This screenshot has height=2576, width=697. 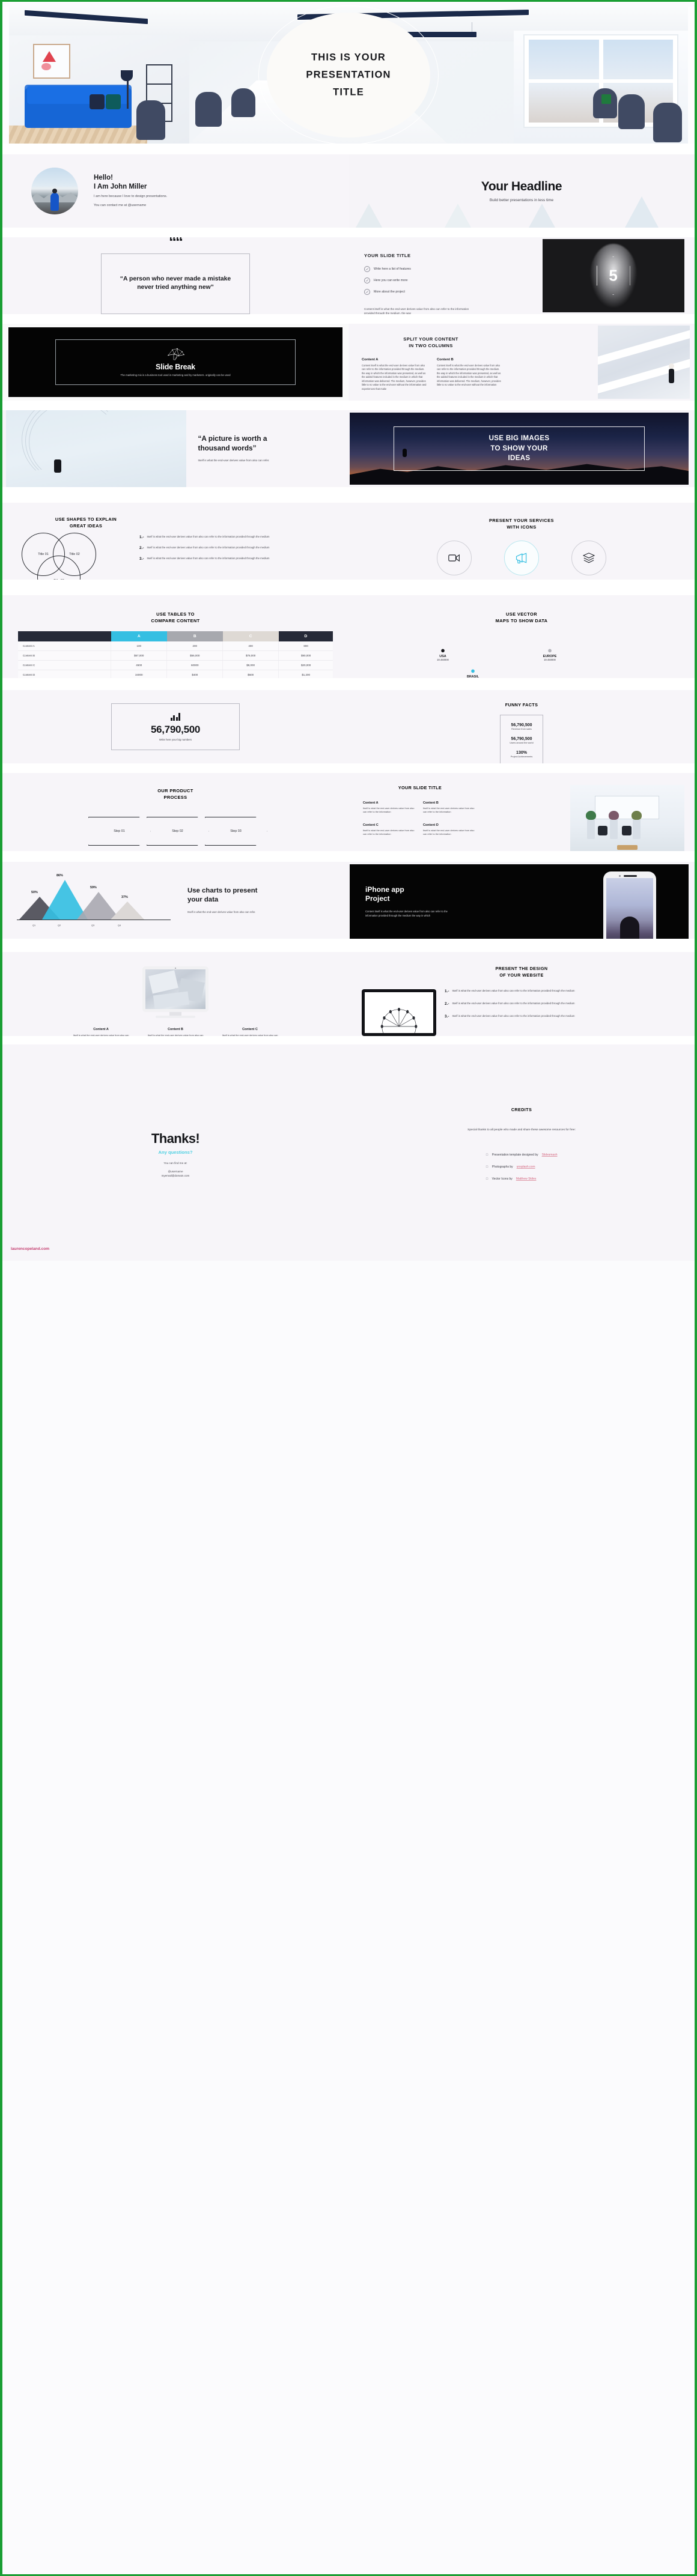 What do you see at coordinates (64, 655) in the screenshot?
I see `cell: Content B` at bounding box center [64, 655].